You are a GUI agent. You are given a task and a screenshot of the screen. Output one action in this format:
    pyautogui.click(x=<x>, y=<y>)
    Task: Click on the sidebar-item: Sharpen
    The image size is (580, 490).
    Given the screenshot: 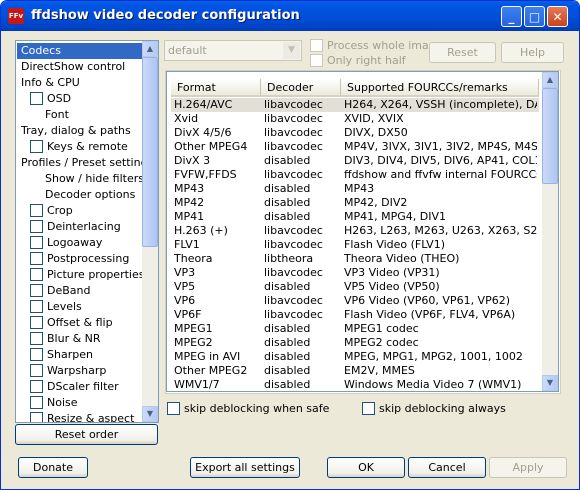 What is the action you would take?
    pyautogui.click(x=61, y=355)
    